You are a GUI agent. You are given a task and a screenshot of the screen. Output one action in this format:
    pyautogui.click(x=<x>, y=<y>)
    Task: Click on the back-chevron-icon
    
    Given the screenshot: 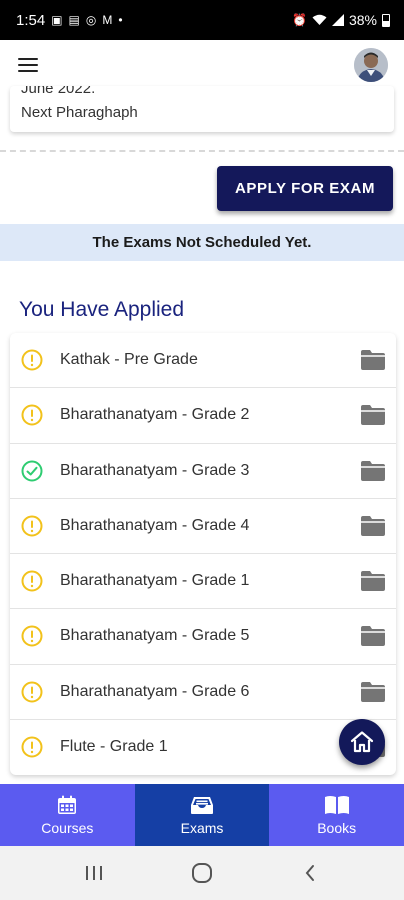 What is the action you would take?
    pyautogui.click(x=309, y=873)
    